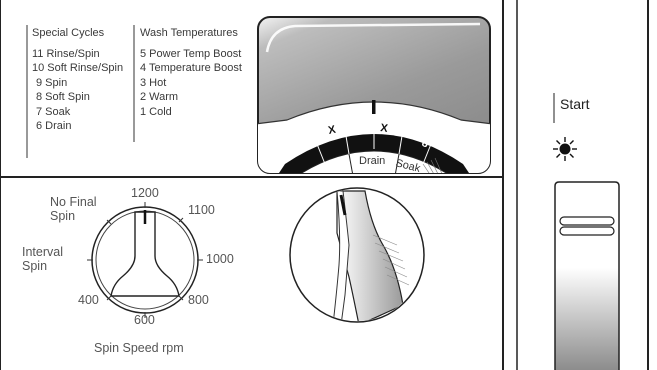 This screenshot has height=370, width=657. Describe the element at coordinates (53, 111) in the screenshot. I see `cycle-item: 7 Soak` at that location.